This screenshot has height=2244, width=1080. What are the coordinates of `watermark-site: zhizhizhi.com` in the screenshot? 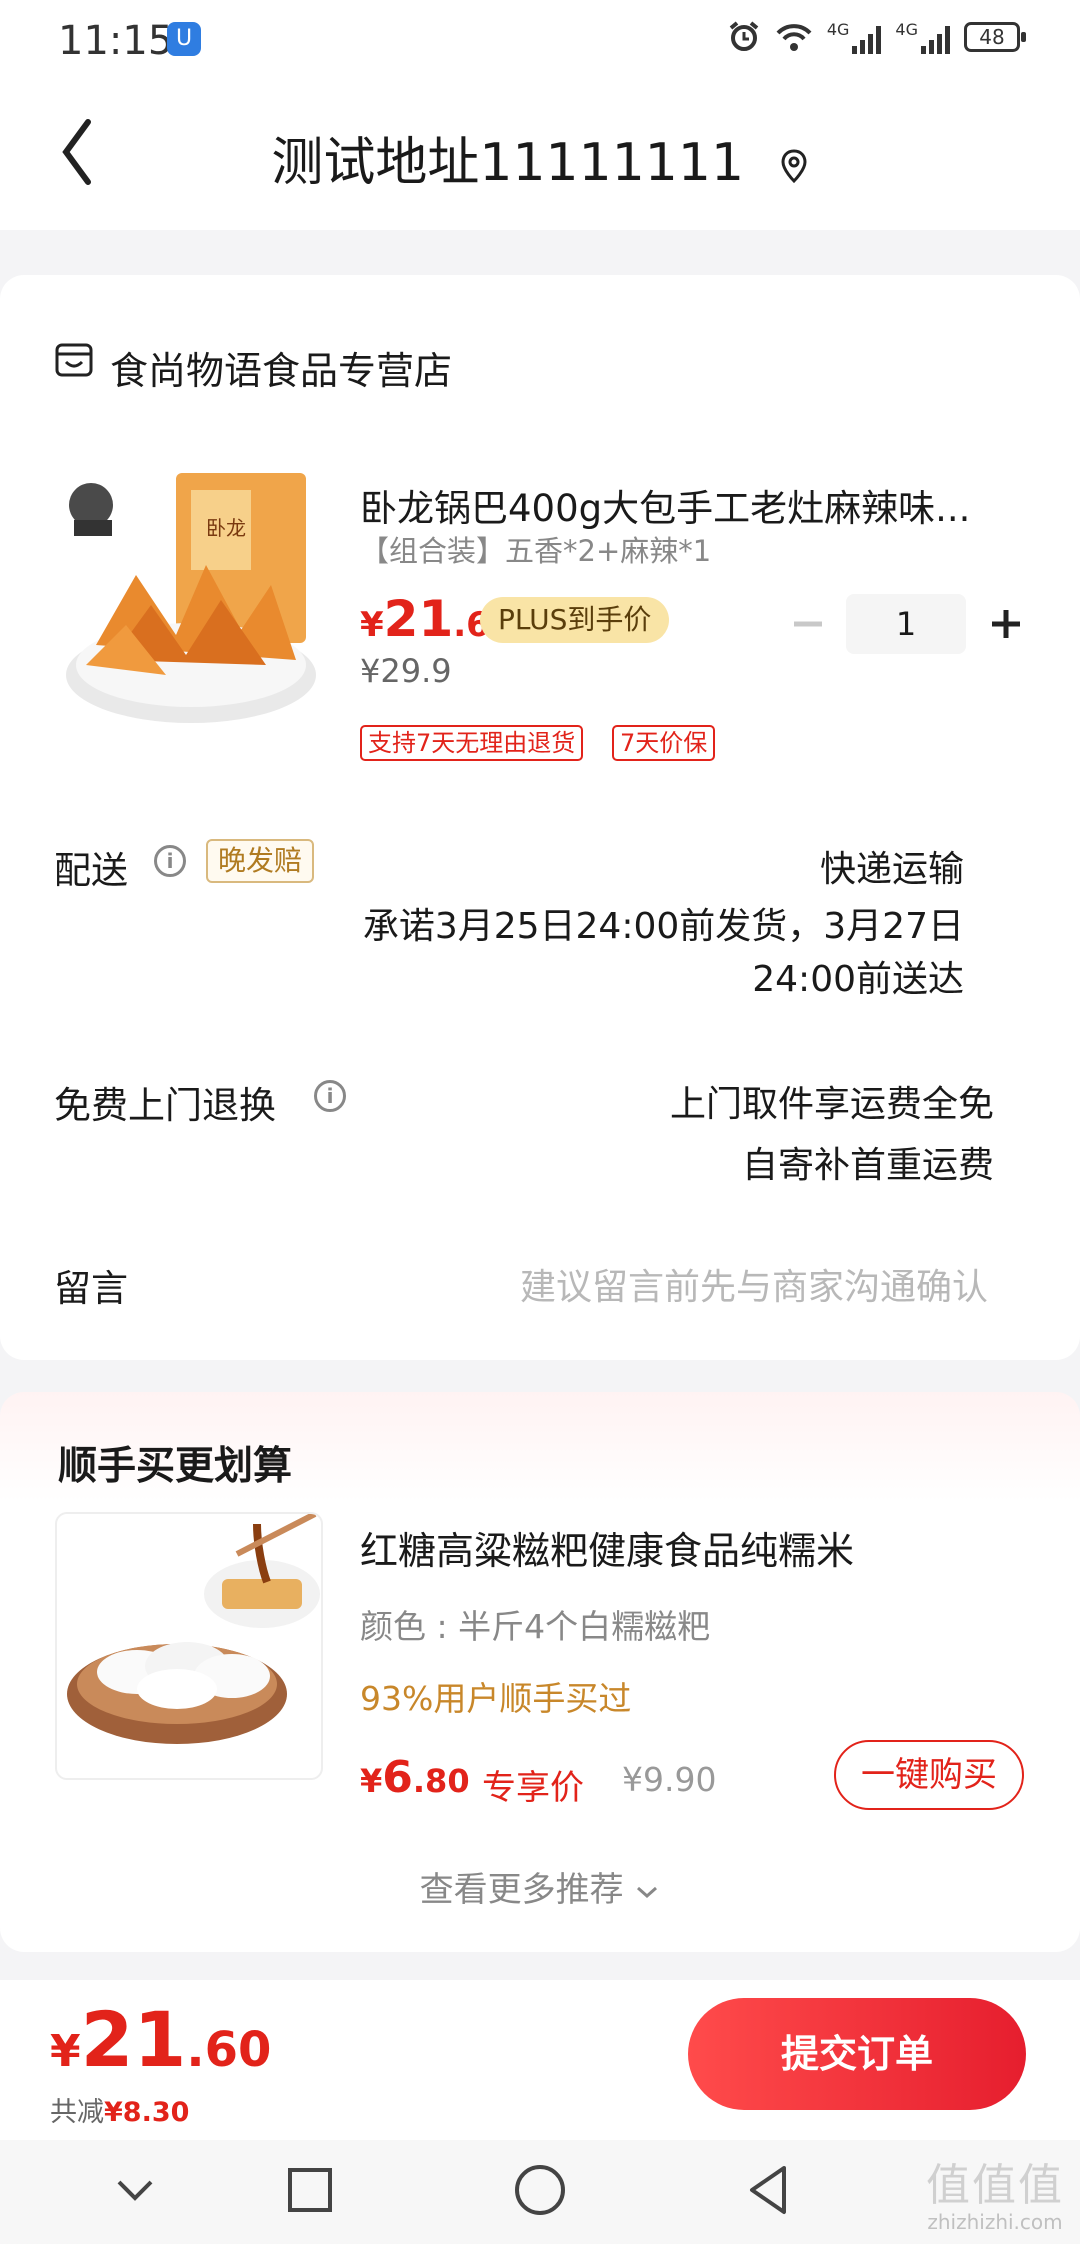 It's located at (995, 2222).